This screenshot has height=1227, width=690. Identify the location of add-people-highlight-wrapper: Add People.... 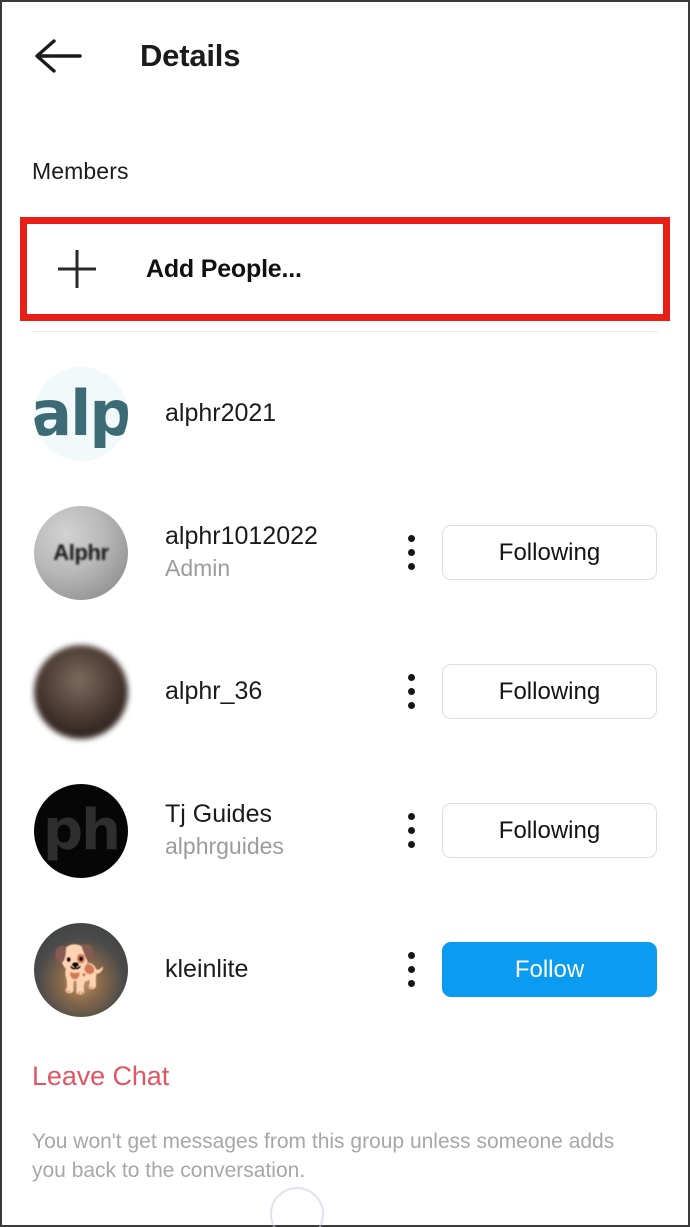
(345, 269).